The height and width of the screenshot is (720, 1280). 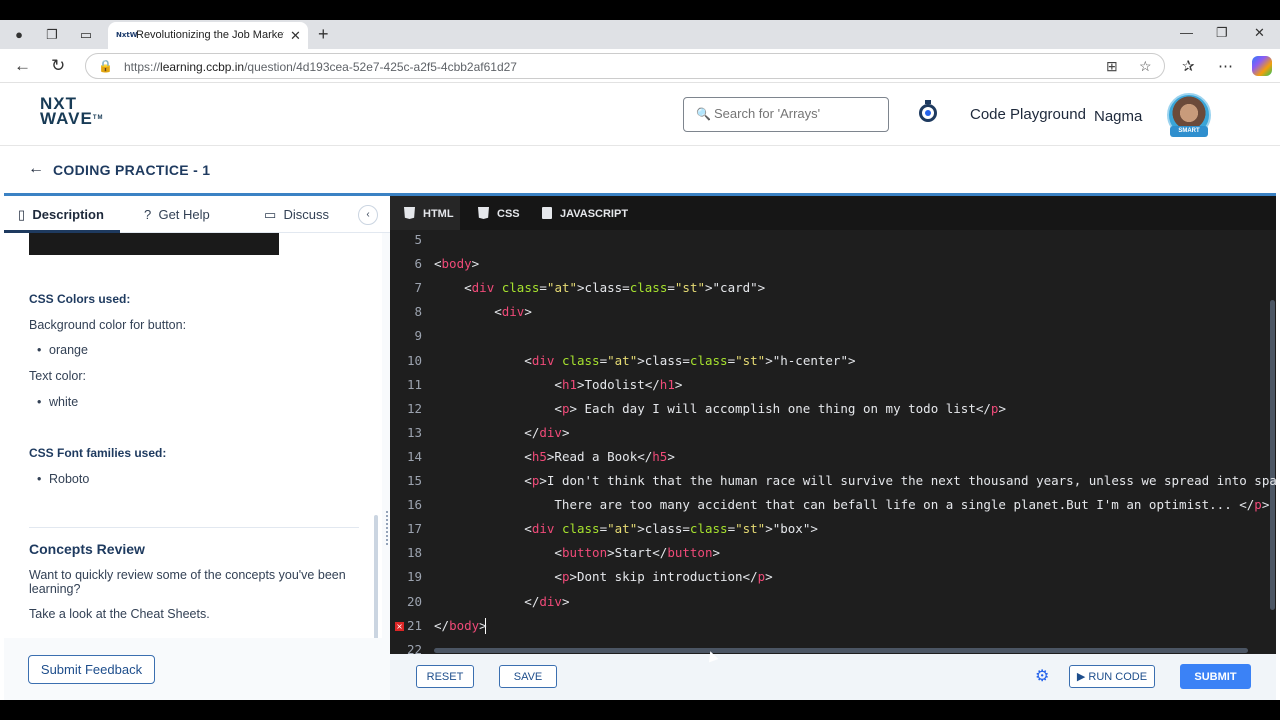 What do you see at coordinates (414, 432) in the screenshot?
I see `line-number: 13` at bounding box center [414, 432].